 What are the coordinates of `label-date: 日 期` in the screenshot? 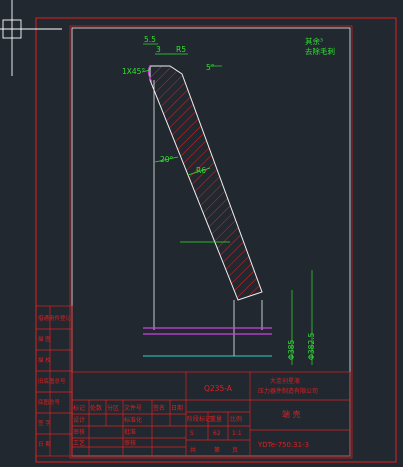 It's located at (44, 444).